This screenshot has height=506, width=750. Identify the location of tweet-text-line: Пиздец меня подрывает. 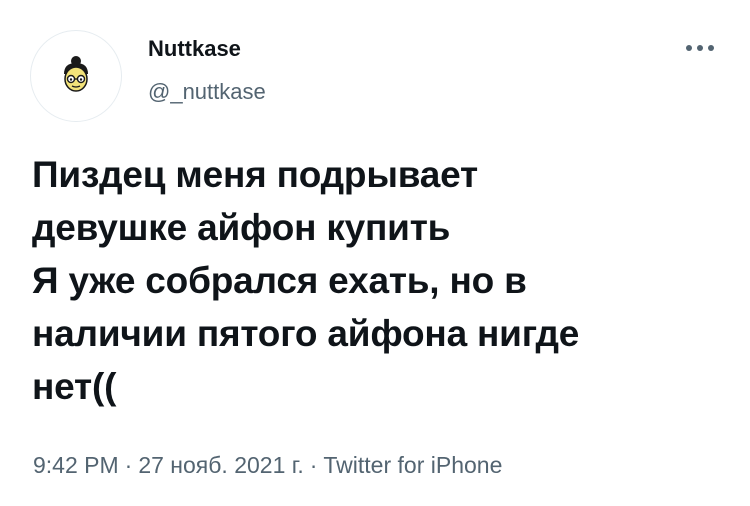
(255, 174).